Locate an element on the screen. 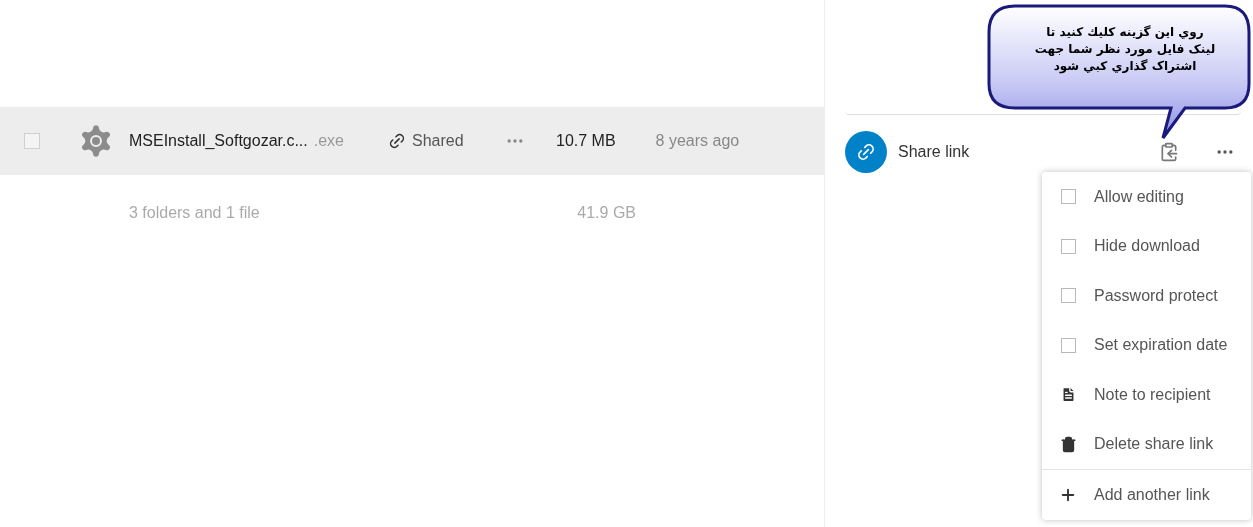  callout-text: روي اين گزينه كليك كنيد تا لينک فايل مورد نظر شما جهت اشتراک گذاري کبي شود is located at coordinates (1125, 49).